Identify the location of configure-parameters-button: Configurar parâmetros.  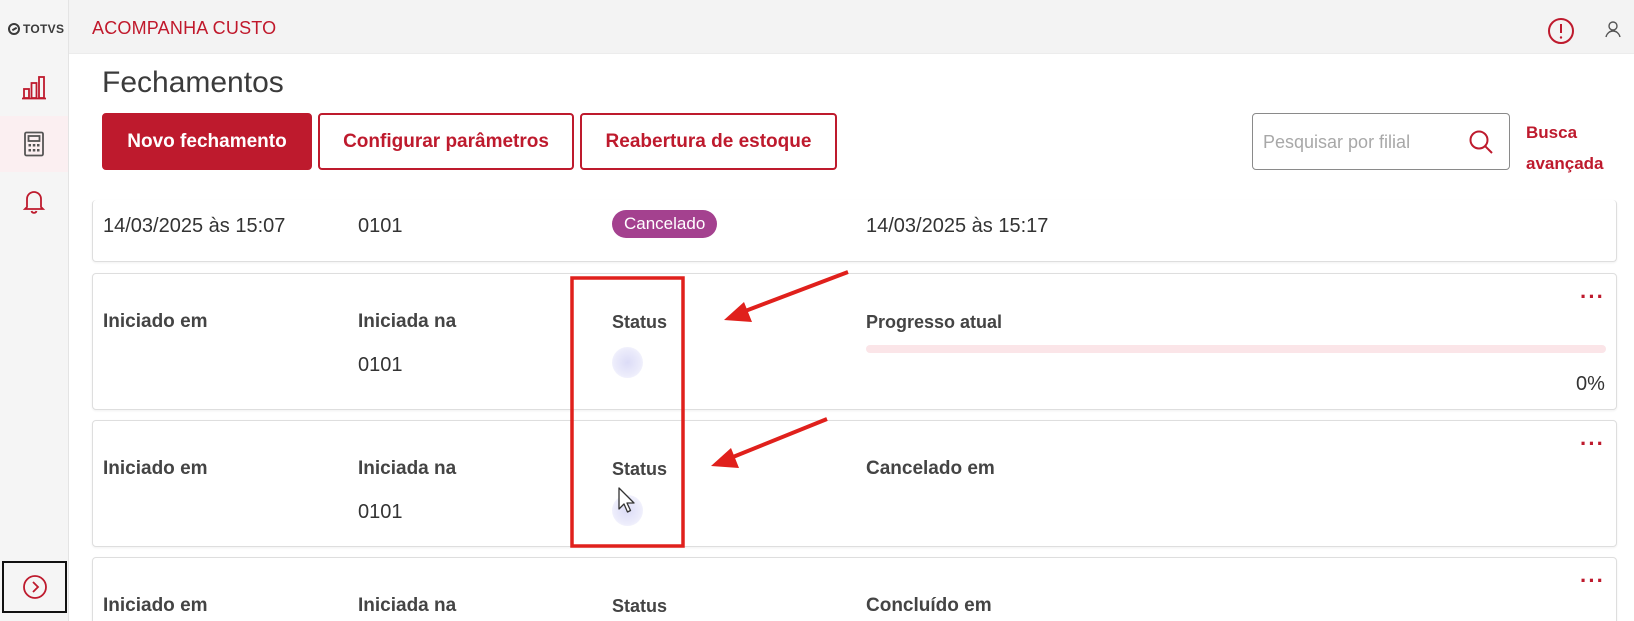
(446, 141).